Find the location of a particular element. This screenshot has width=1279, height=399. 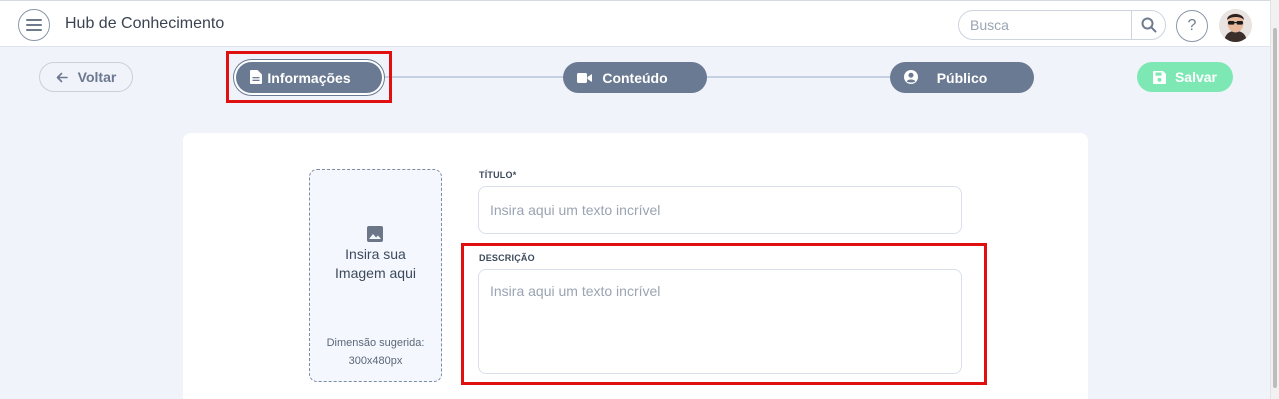

scrollbar-thumb is located at coordinates (1275, 208).